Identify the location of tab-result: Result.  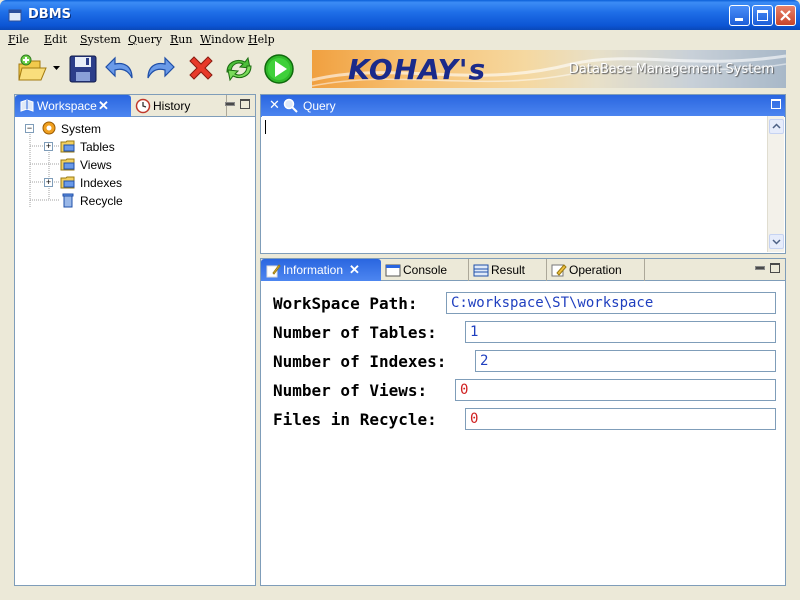
(508, 270).